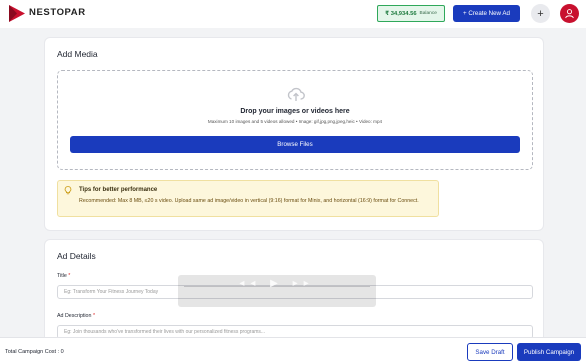 This screenshot has height=364, width=586. I want to click on wallet-balance-badge: ₹ 34,934.56 Balance, so click(411, 13).